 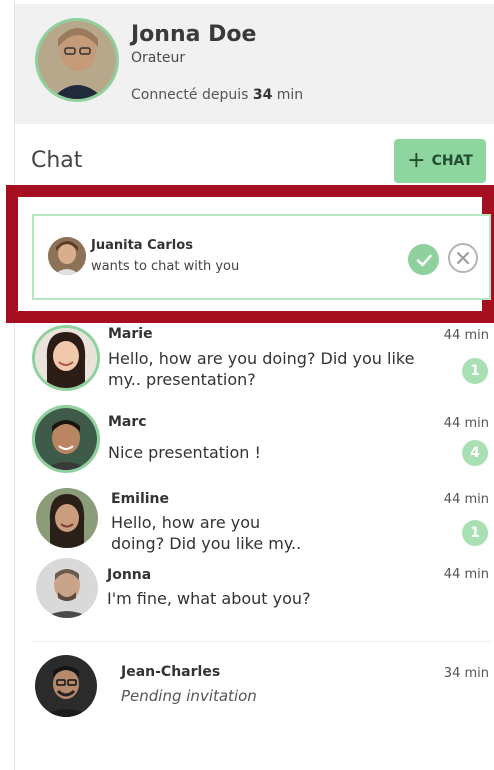 I want to click on conversation-message: I'm fine, what about you?, so click(x=209, y=598).